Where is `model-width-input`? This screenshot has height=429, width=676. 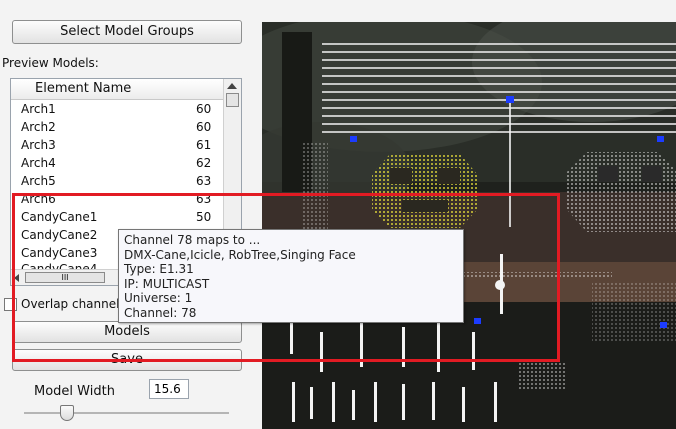
model-width-input is located at coordinates (169, 389).